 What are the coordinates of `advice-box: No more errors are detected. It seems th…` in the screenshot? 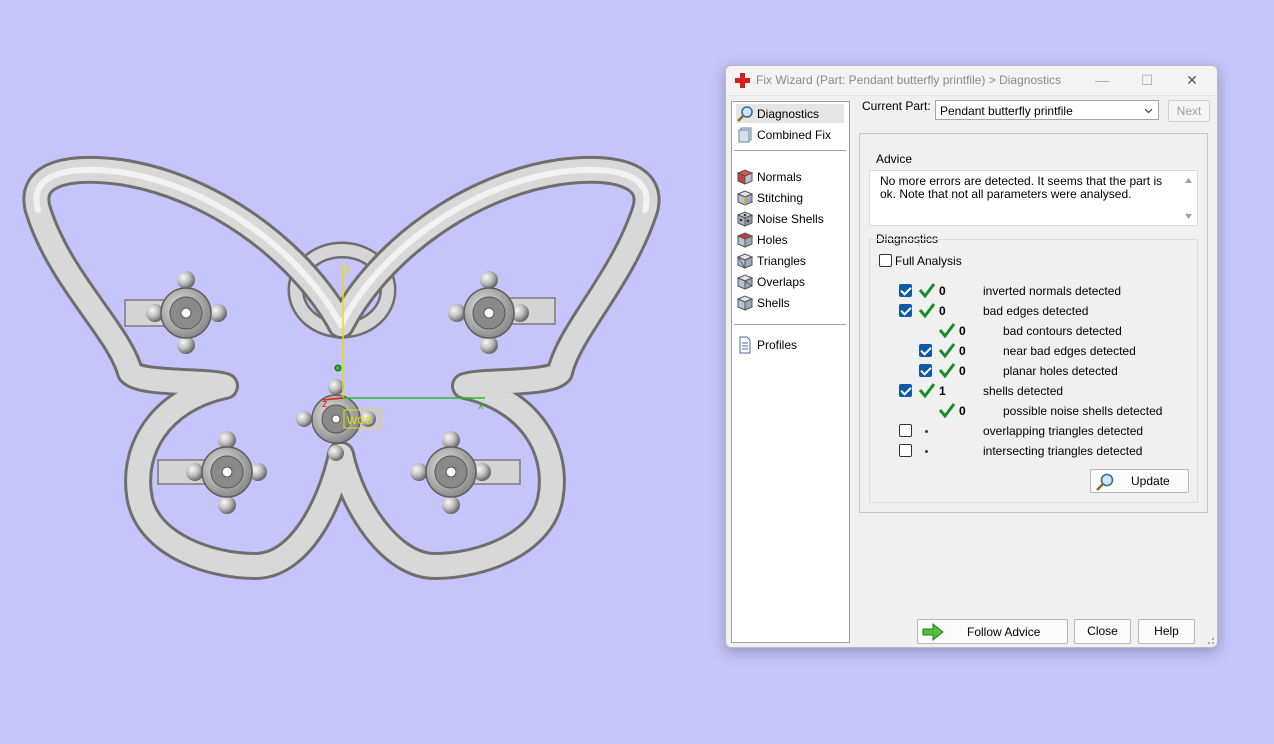 It's located at (1033, 198).